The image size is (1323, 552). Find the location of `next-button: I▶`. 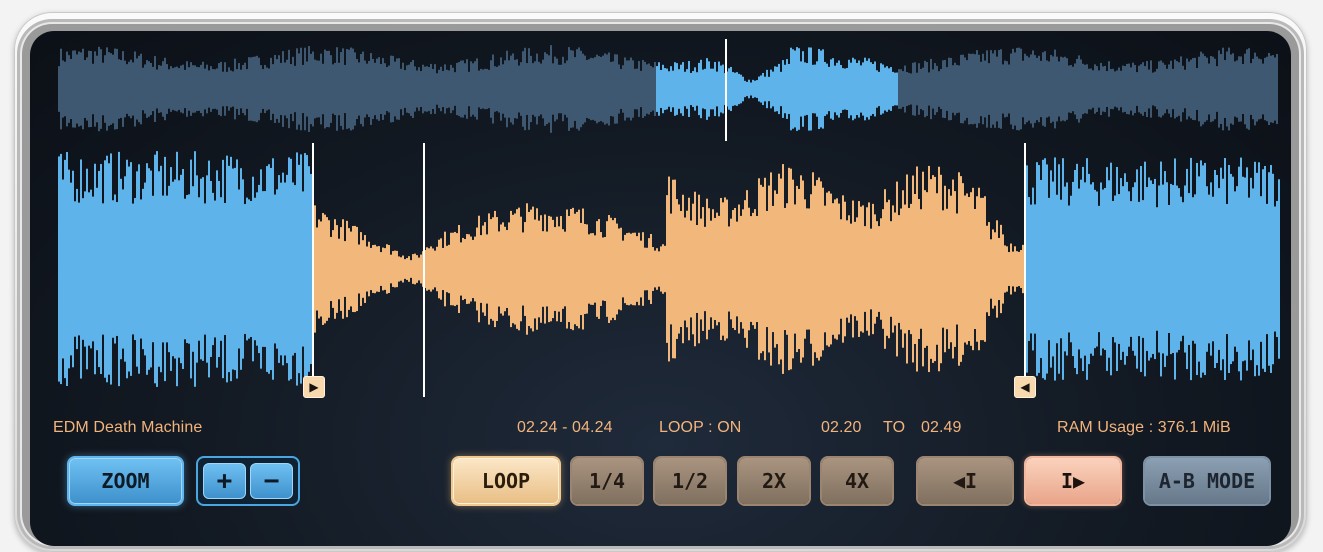

next-button: I▶ is located at coordinates (1073, 481).